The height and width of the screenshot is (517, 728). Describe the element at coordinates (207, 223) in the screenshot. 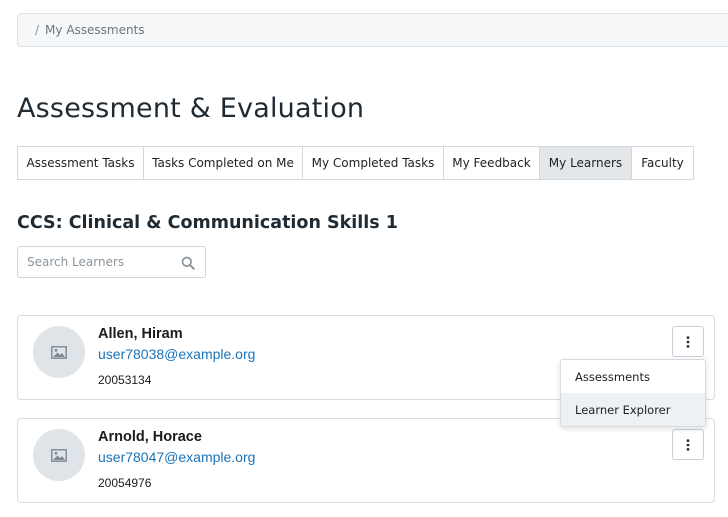

I see `course-title: CCS: Clinical & Communication Skills 1` at that location.